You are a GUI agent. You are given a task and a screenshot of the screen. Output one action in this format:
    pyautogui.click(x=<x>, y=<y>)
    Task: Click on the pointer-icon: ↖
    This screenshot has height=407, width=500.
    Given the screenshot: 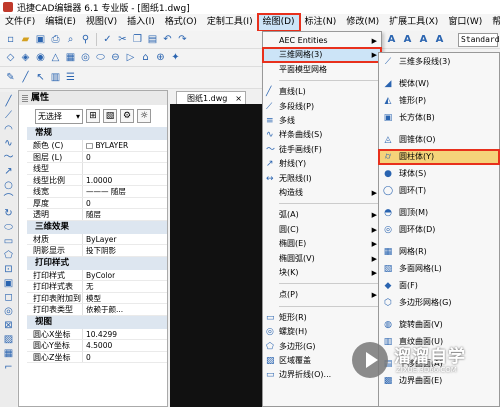 What is the action you would take?
    pyautogui.click(x=40, y=77)
    